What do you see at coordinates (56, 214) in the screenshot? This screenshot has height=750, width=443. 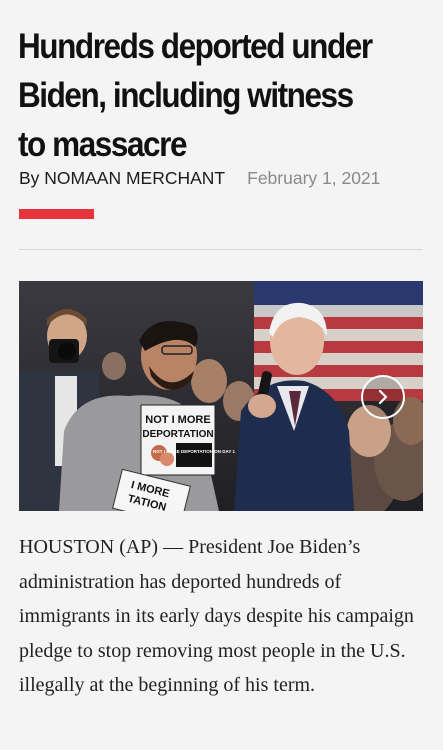 I see `accent-bar` at bounding box center [56, 214].